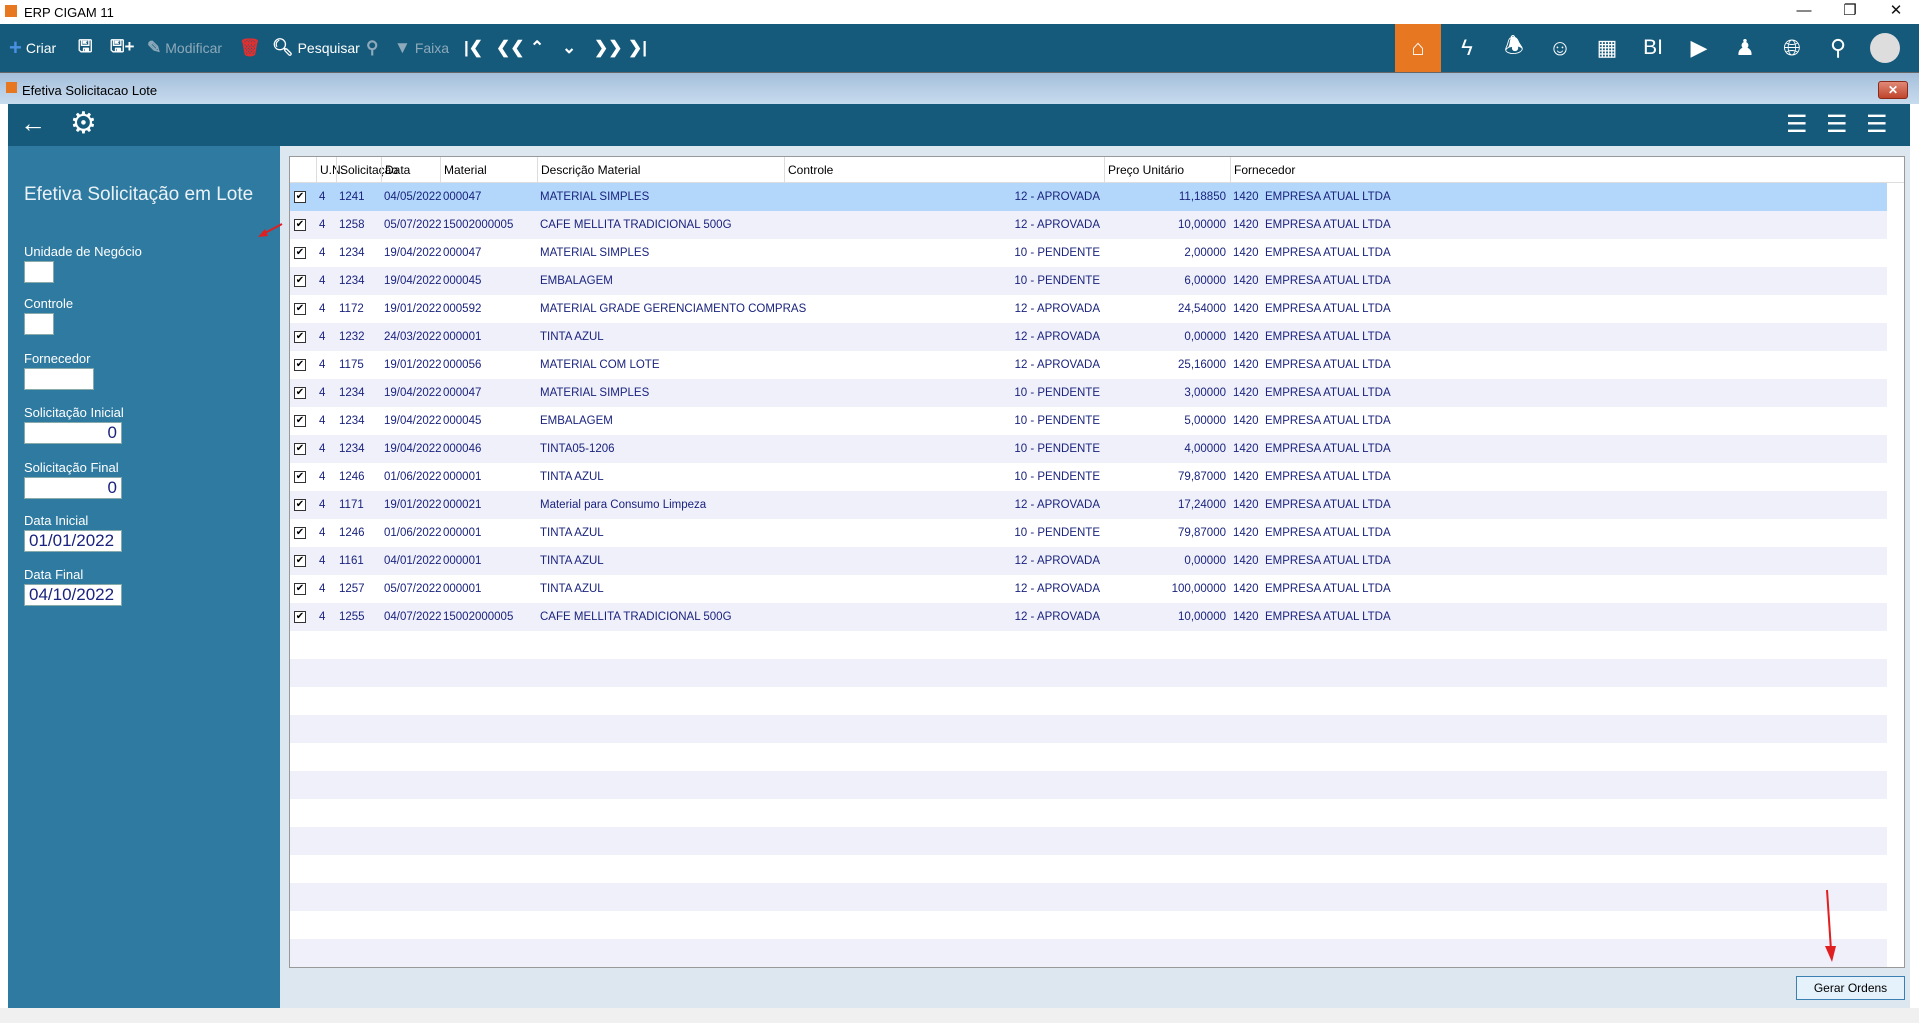  I want to click on pesquisar-label: Pesquisar, so click(328, 48).